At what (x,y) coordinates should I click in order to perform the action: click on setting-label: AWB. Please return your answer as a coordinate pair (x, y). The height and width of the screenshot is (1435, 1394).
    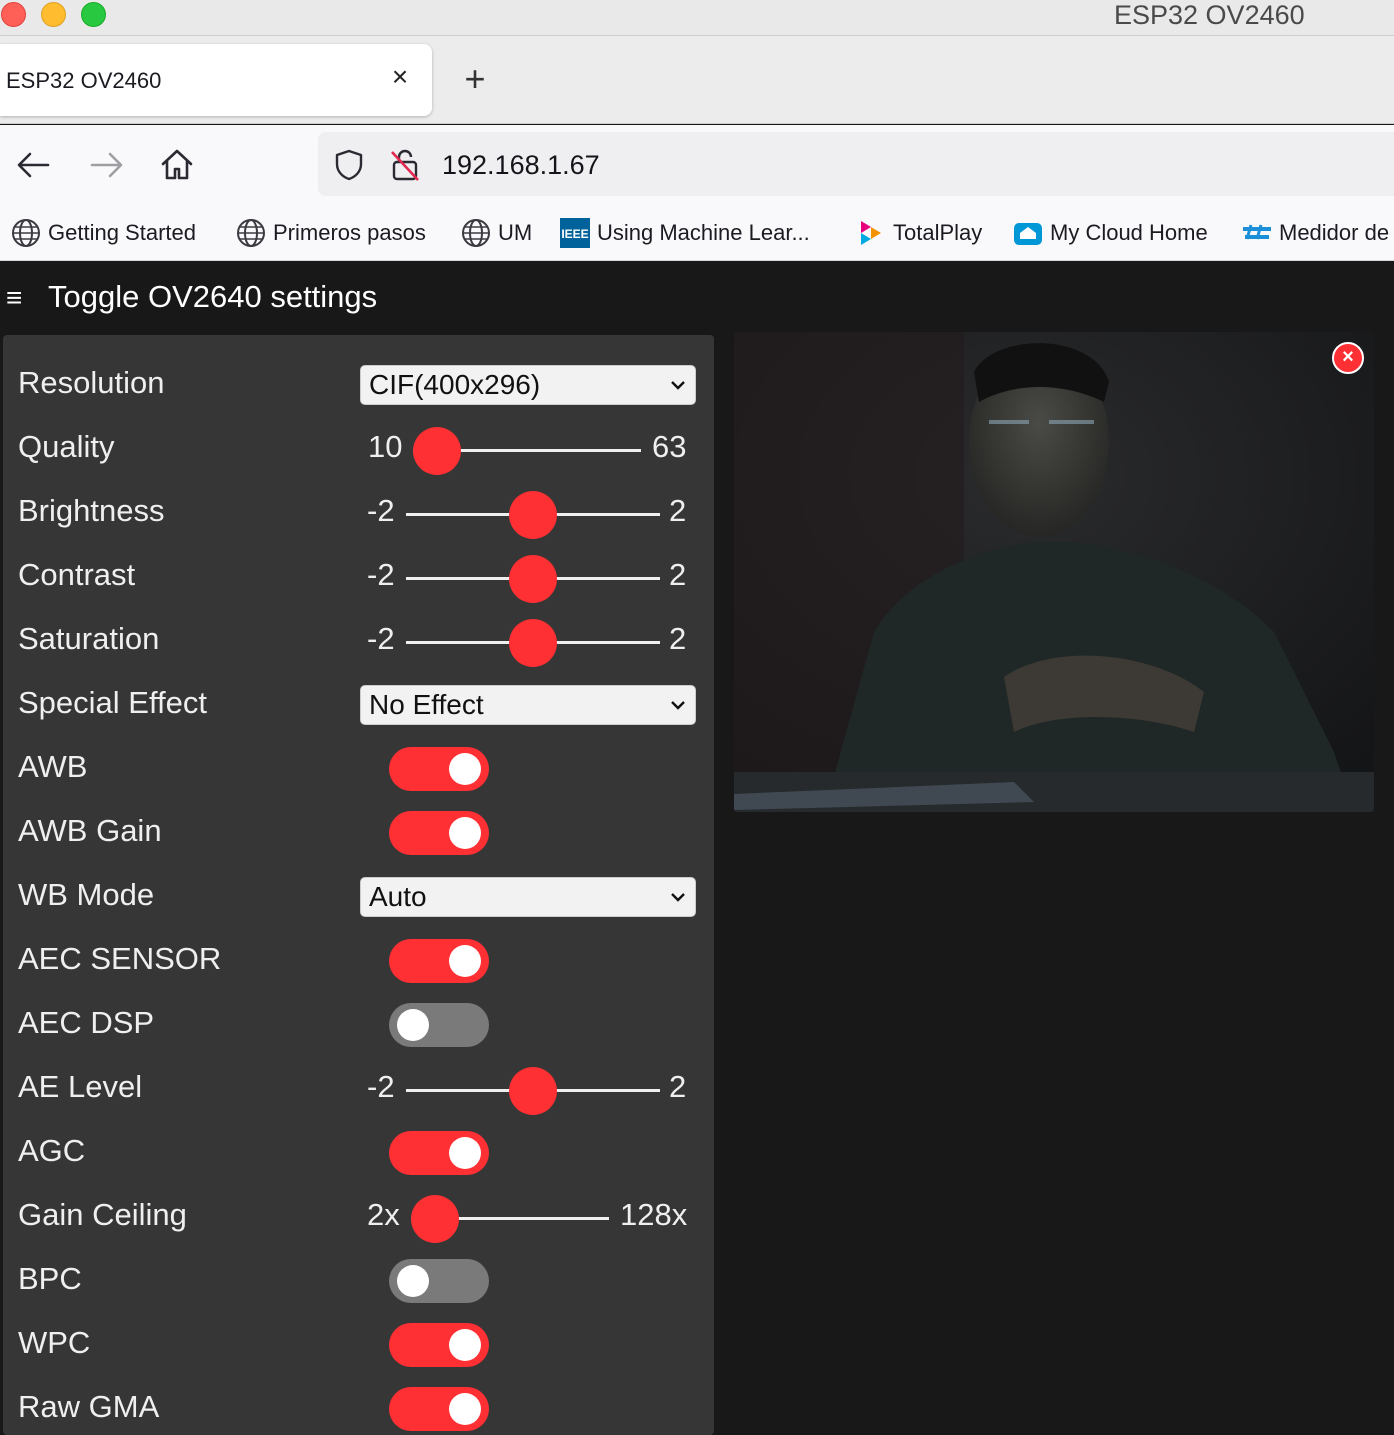
    Looking at the image, I should click on (53, 766).